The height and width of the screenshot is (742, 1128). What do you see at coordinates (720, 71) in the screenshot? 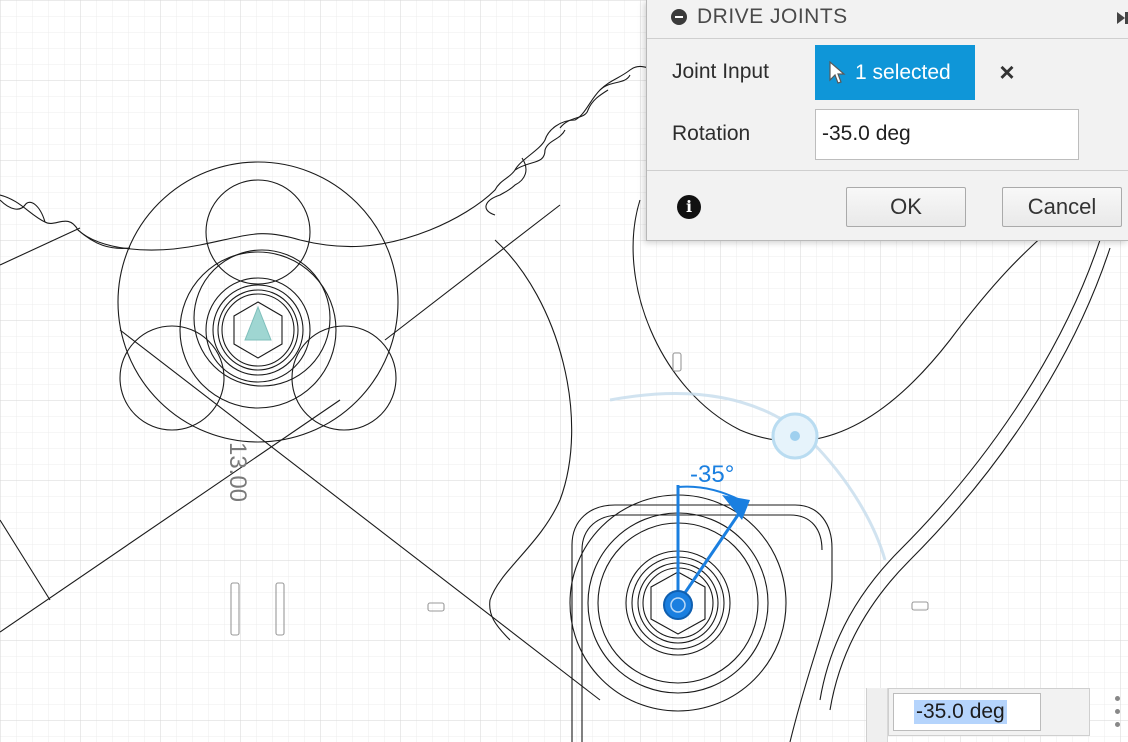
I see `joint-input-label: Joint Input` at bounding box center [720, 71].